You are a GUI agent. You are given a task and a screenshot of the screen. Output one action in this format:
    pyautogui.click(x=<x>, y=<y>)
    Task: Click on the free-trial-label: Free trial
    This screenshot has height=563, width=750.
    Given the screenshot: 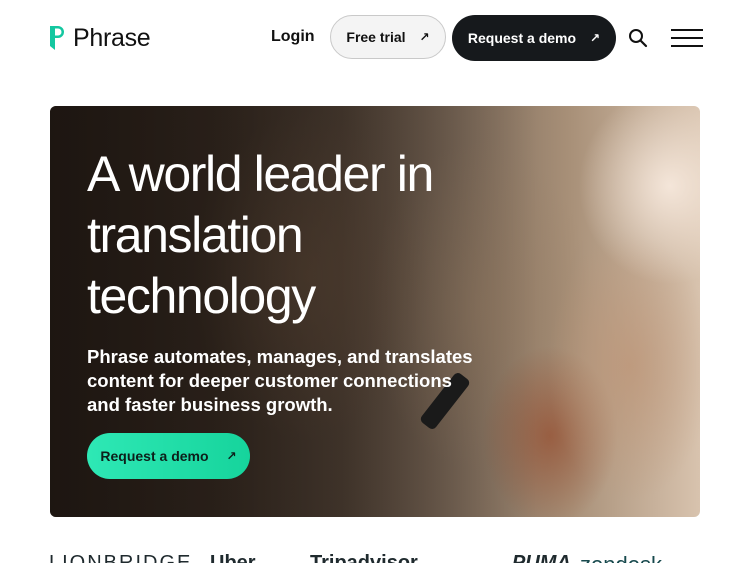 What is the action you would take?
    pyautogui.click(x=376, y=37)
    